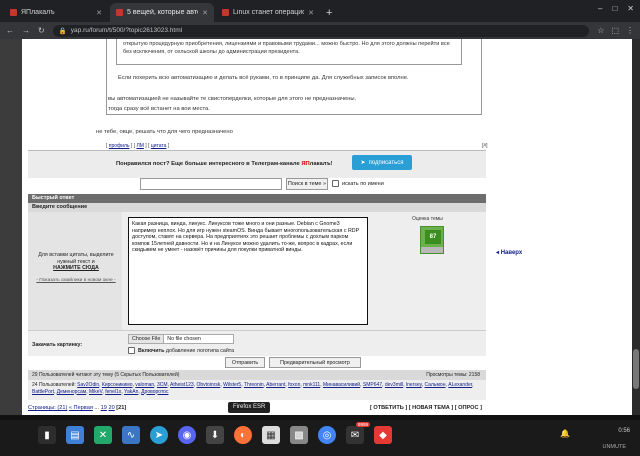 The image size is (640, 456). I want to click on logo-option-rest: добавление логотипа сайта, so click(199, 350).